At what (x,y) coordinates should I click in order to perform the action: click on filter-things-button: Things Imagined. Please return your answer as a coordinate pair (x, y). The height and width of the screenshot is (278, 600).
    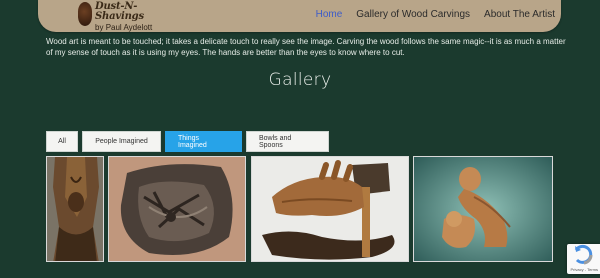
    Looking at the image, I should click on (203, 141).